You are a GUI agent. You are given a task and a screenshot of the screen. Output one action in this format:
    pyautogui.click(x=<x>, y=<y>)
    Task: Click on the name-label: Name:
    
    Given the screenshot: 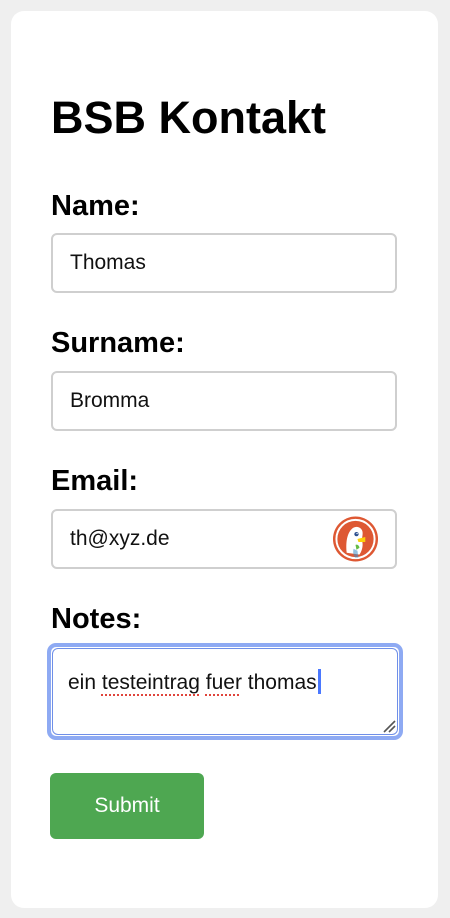 What is the action you would take?
    pyautogui.click(x=95, y=206)
    